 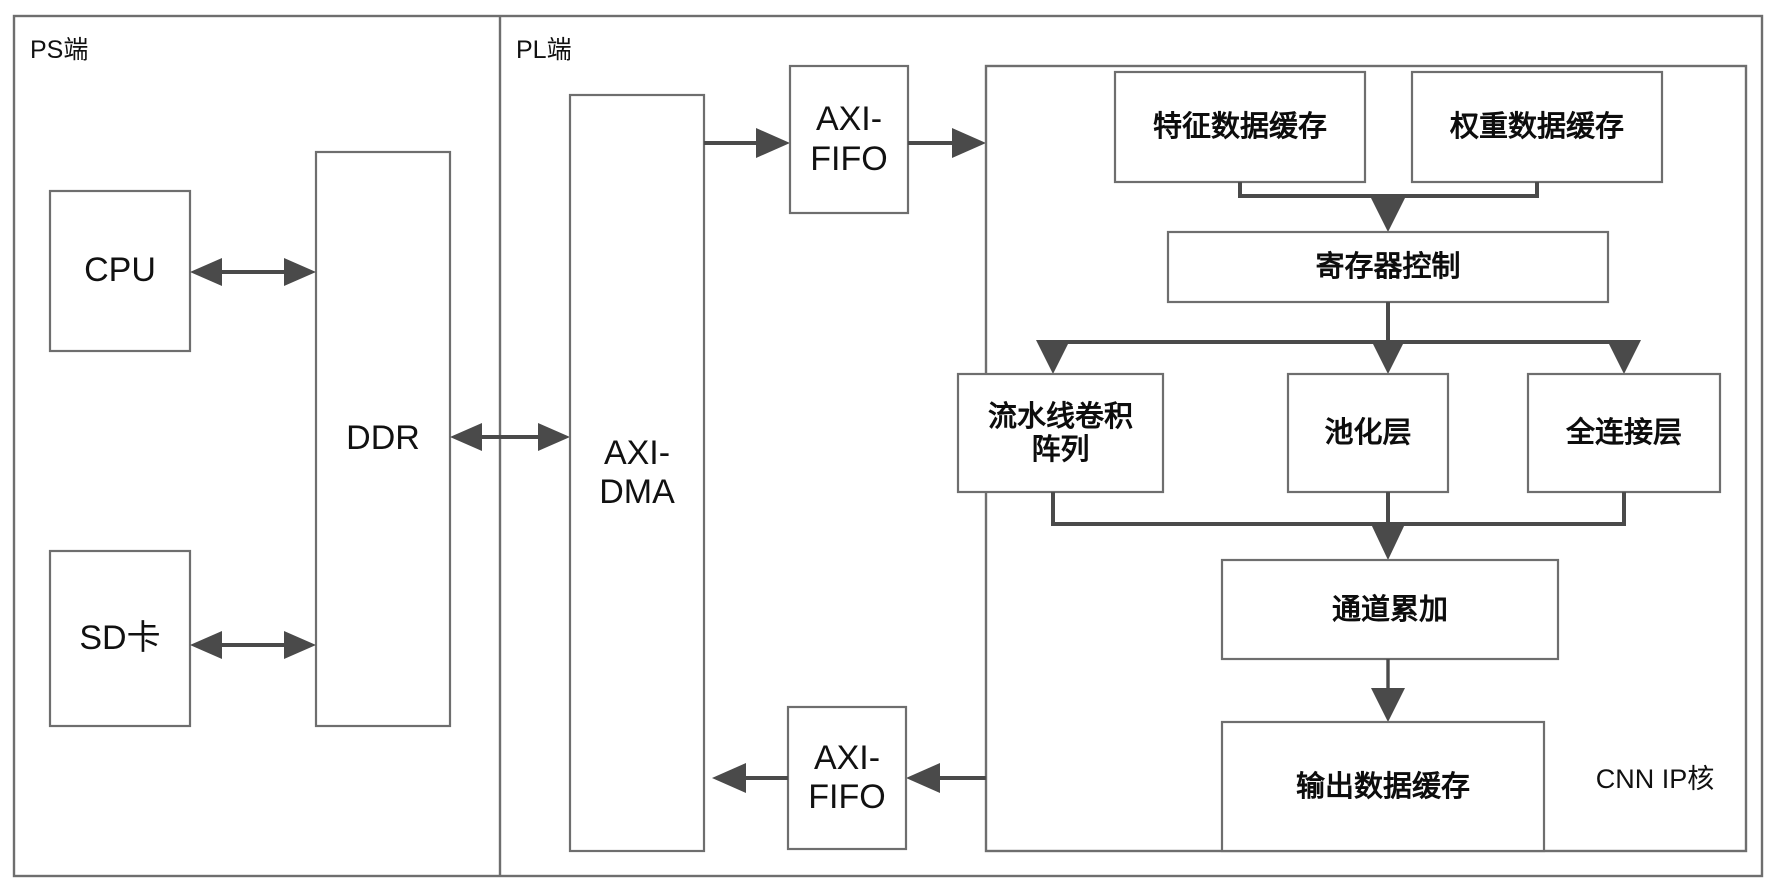 I want to click on block-conv-array, so click(x=1060, y=433).